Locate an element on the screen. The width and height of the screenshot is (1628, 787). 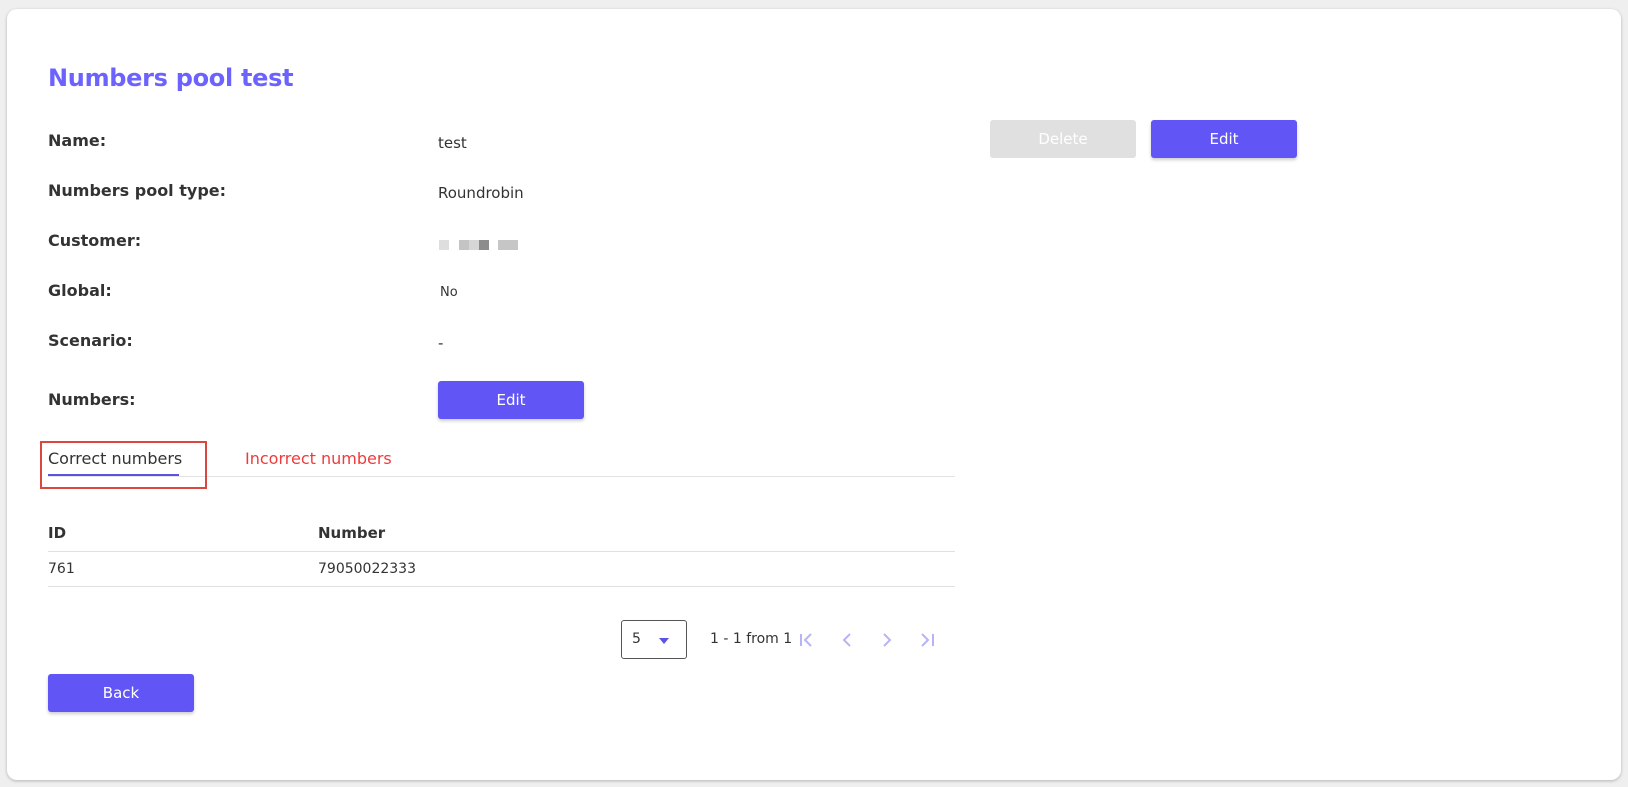
tab-incorrect-numbers: Incorrect numbers is located at coordinates (318, 458).